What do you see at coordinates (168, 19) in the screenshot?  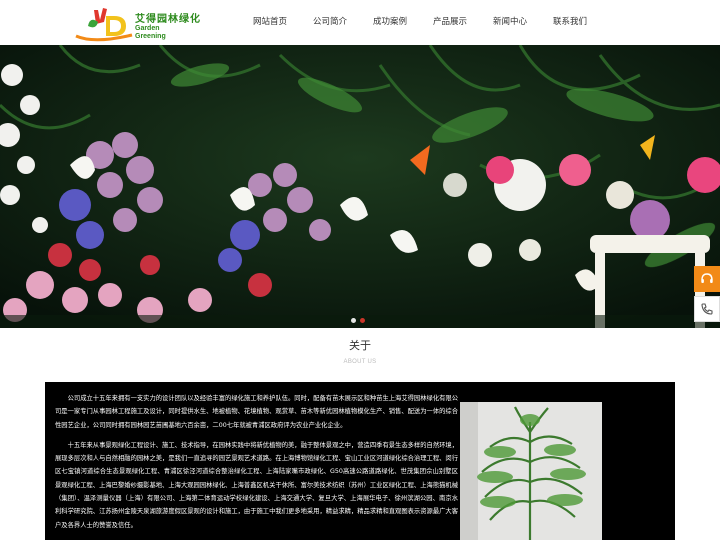 I see `logo-name-cn: 艾得园林绿化` at bounding box center [168, 19].